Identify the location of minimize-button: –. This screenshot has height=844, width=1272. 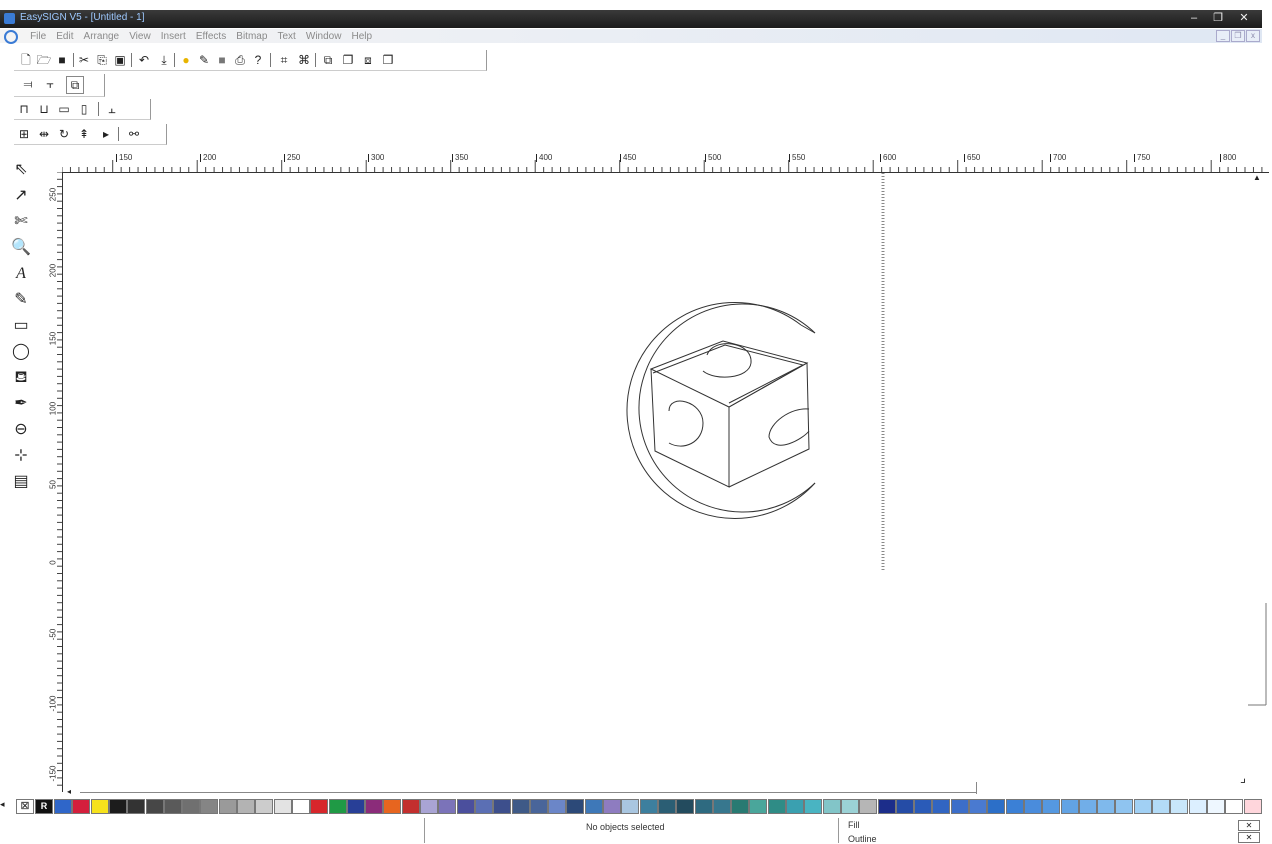
(1194, 18).